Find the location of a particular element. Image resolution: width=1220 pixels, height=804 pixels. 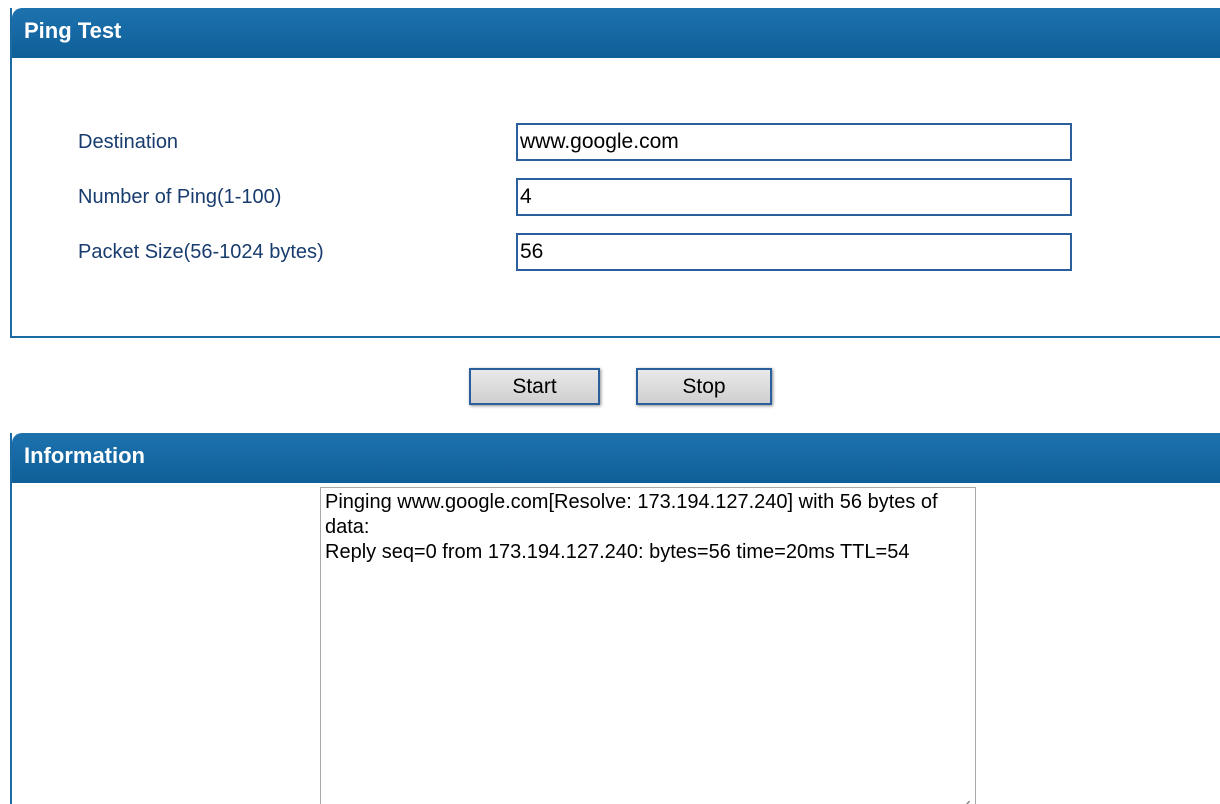

ping-test-header: Ping Test is located at coordinates (616, 33).